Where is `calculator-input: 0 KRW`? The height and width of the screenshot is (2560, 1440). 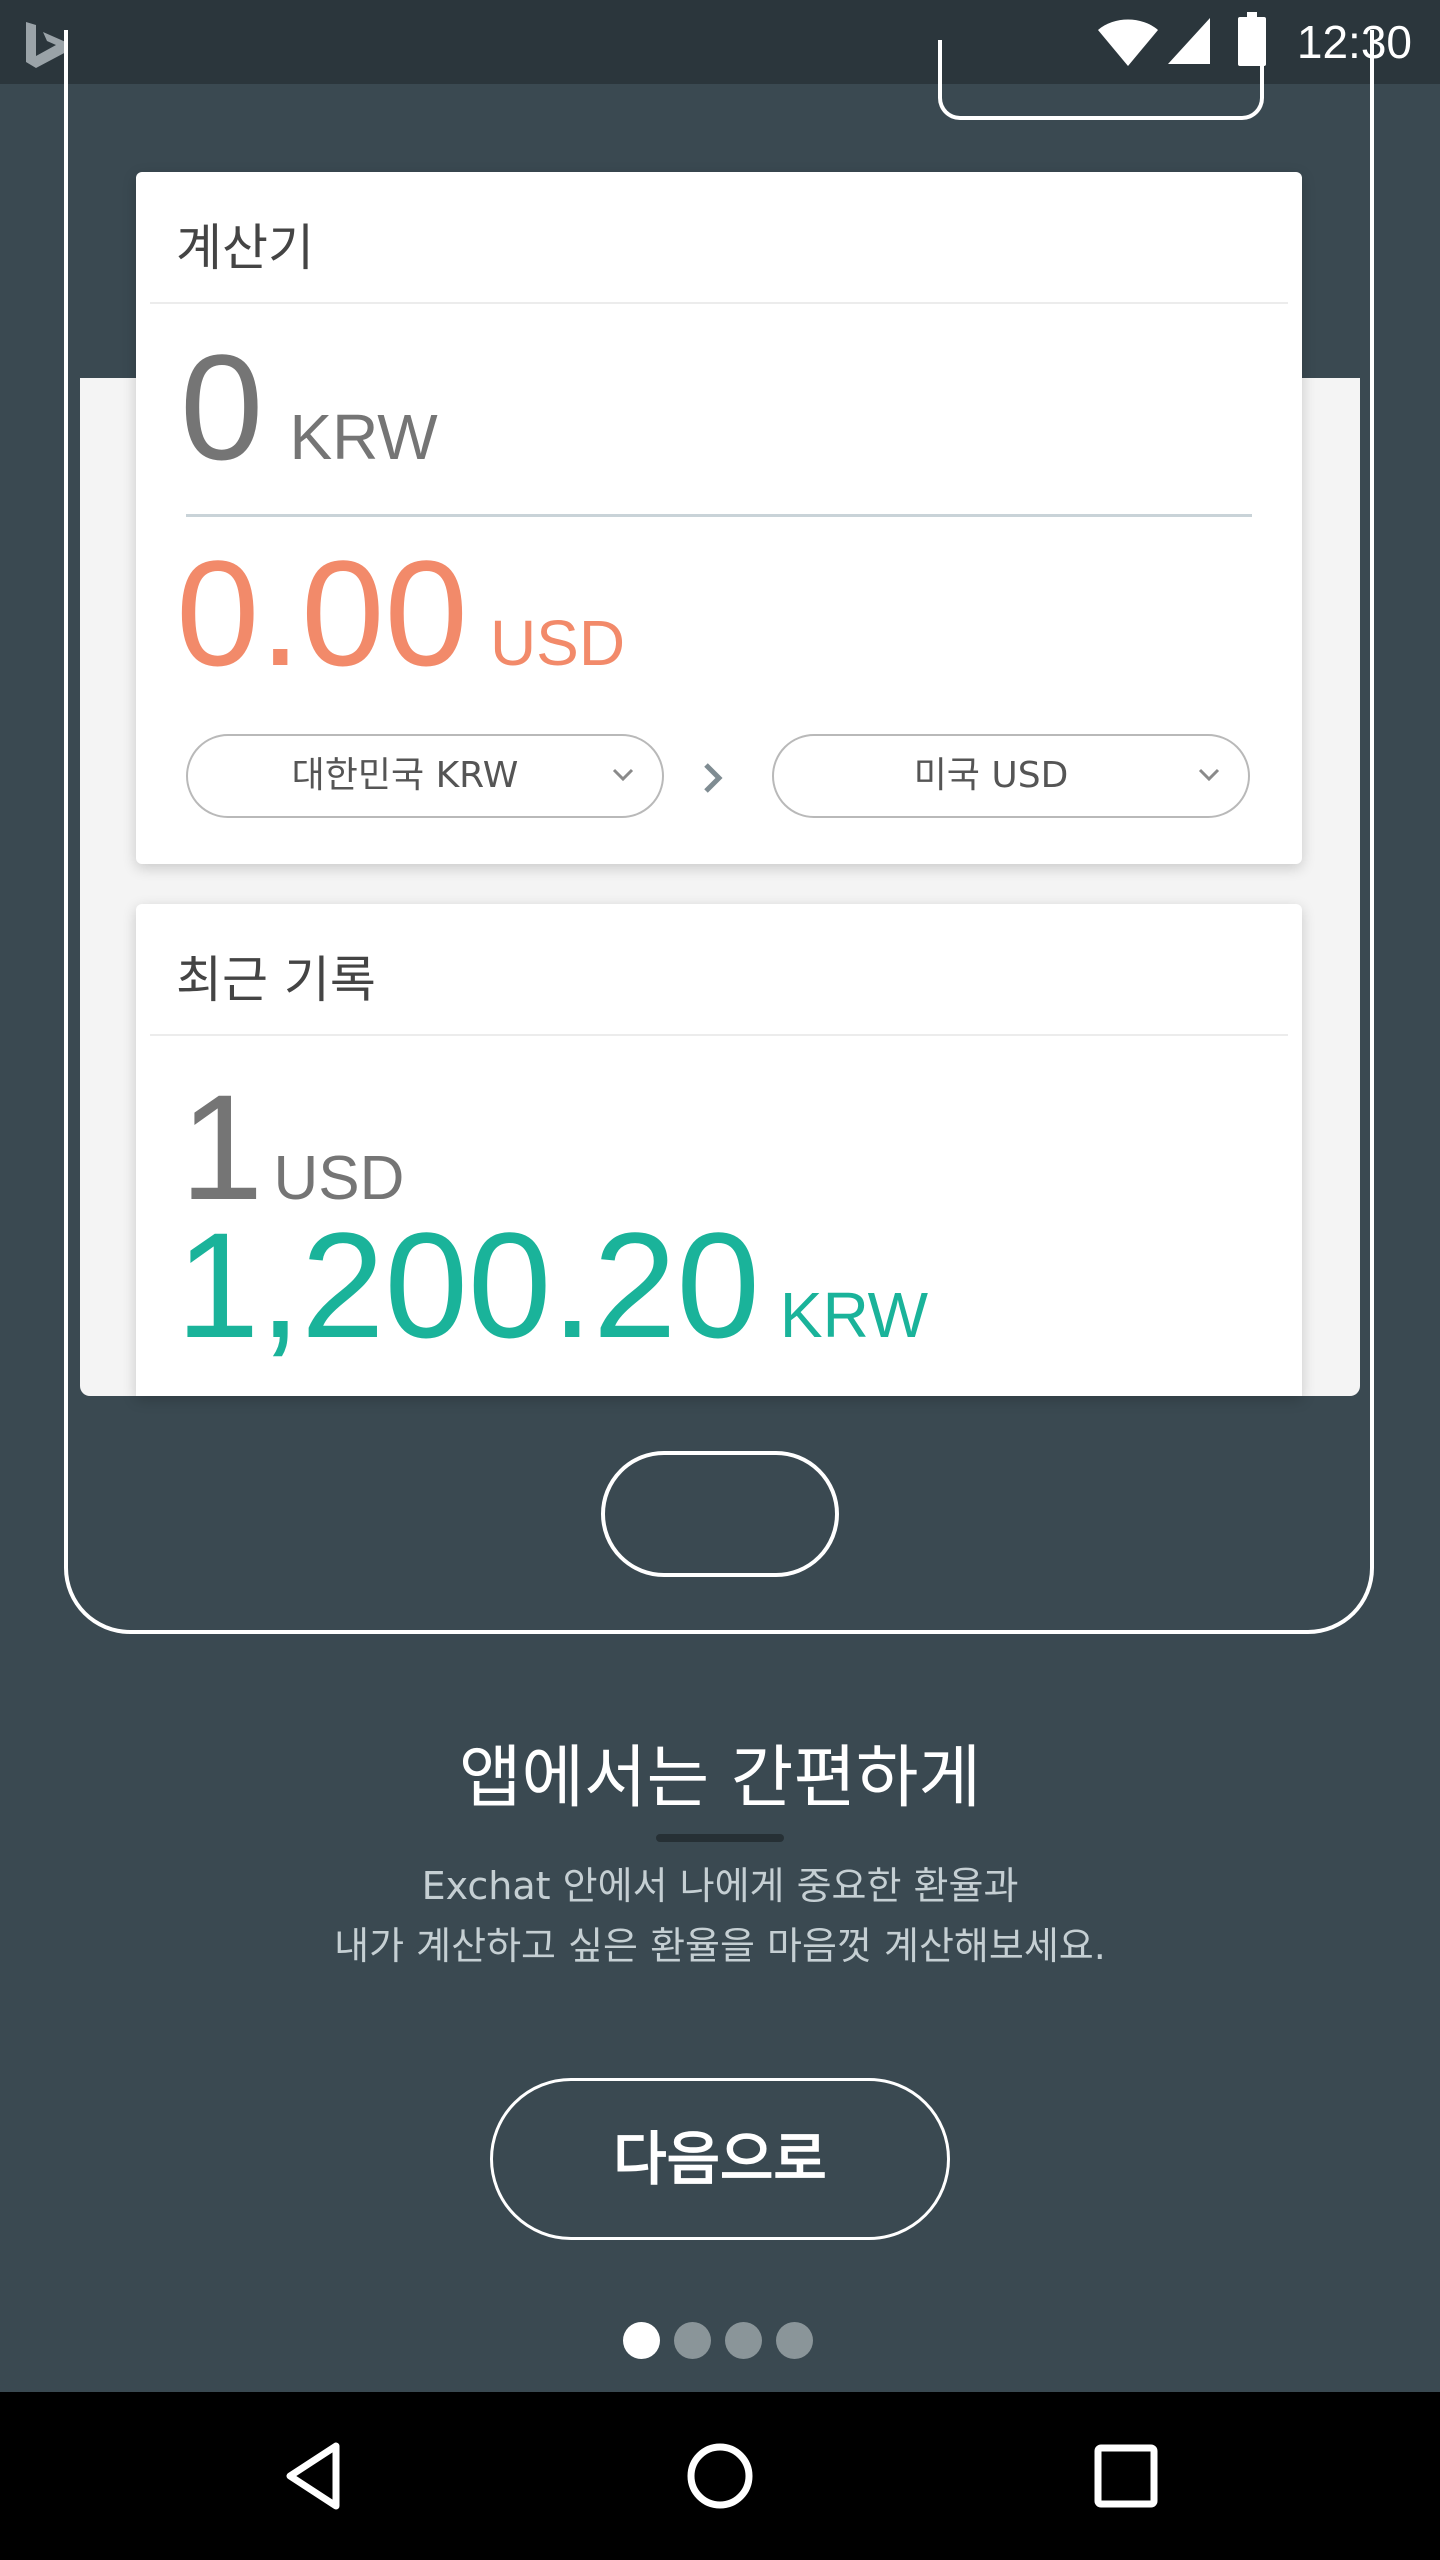 calculator-input: 0 KRW is located at coordinates (309, 407).